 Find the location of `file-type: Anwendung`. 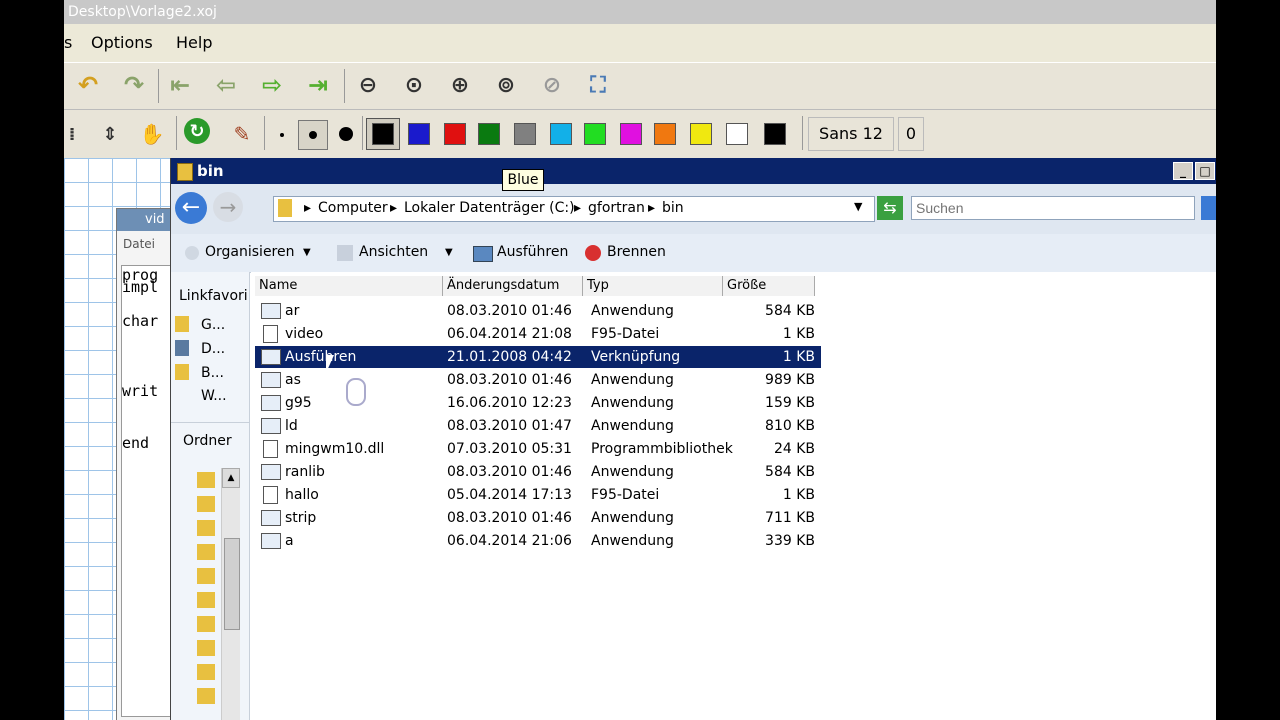

file-type: Anwendung is located at coordinates (632, 426).